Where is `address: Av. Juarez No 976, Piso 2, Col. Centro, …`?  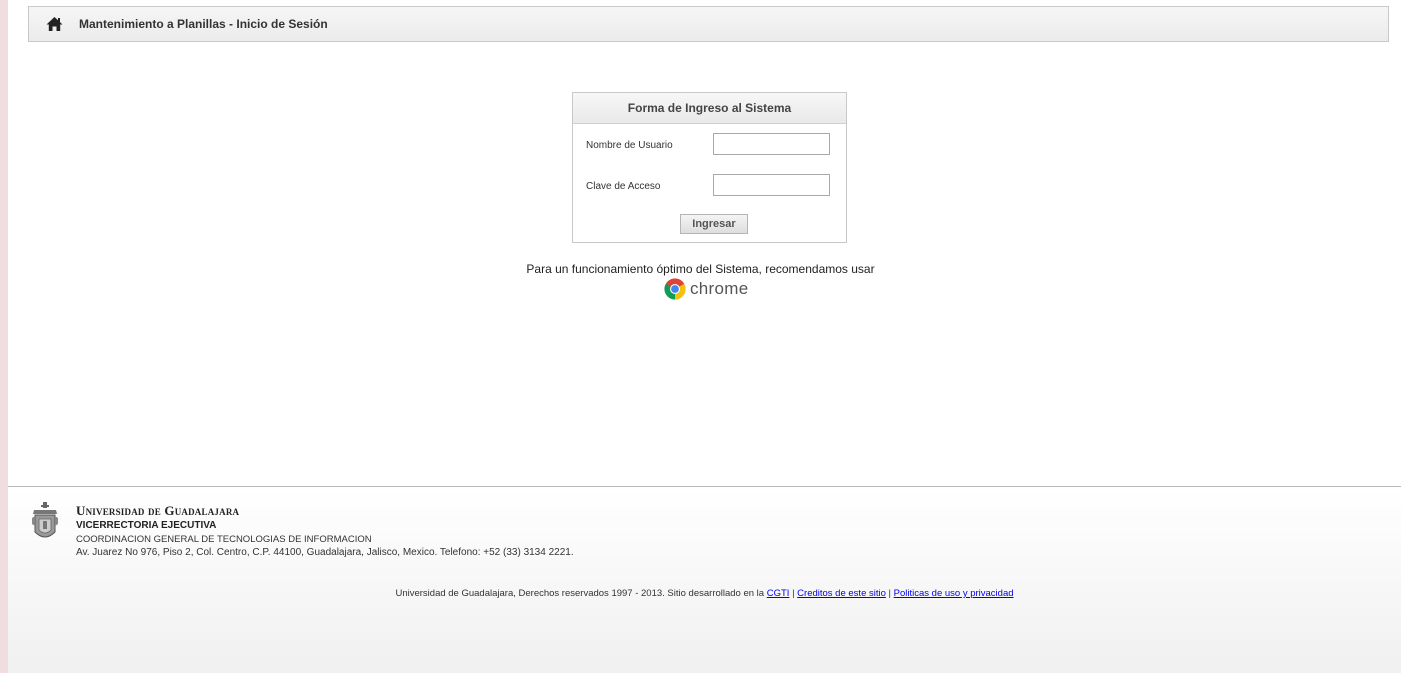
address: Av. Juarez No 976, Piso 2, Col. Centro, … is located at coordinates (325, 552).